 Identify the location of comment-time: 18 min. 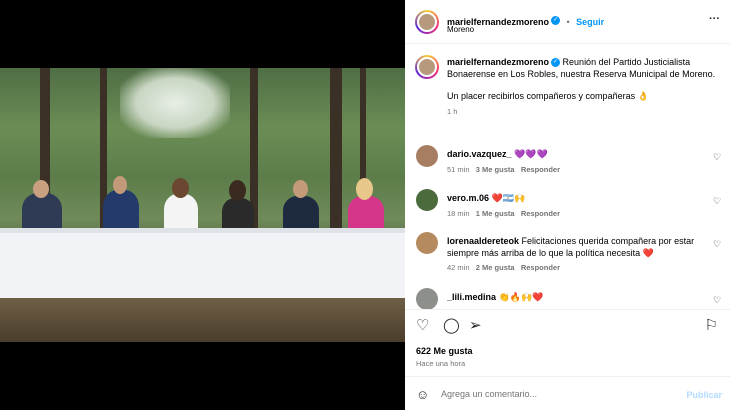
(458, 213).